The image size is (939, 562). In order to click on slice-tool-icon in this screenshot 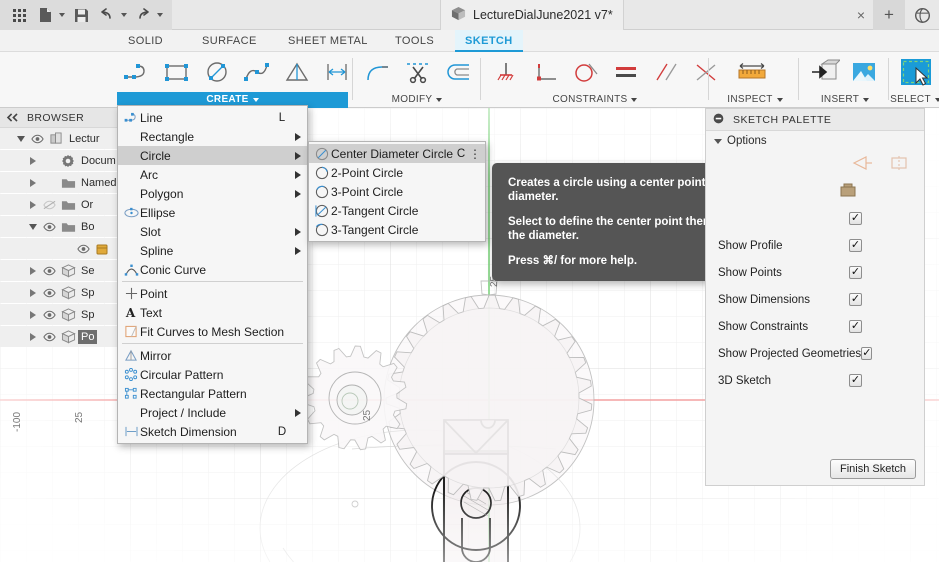, I will do `click(848, 191)`.